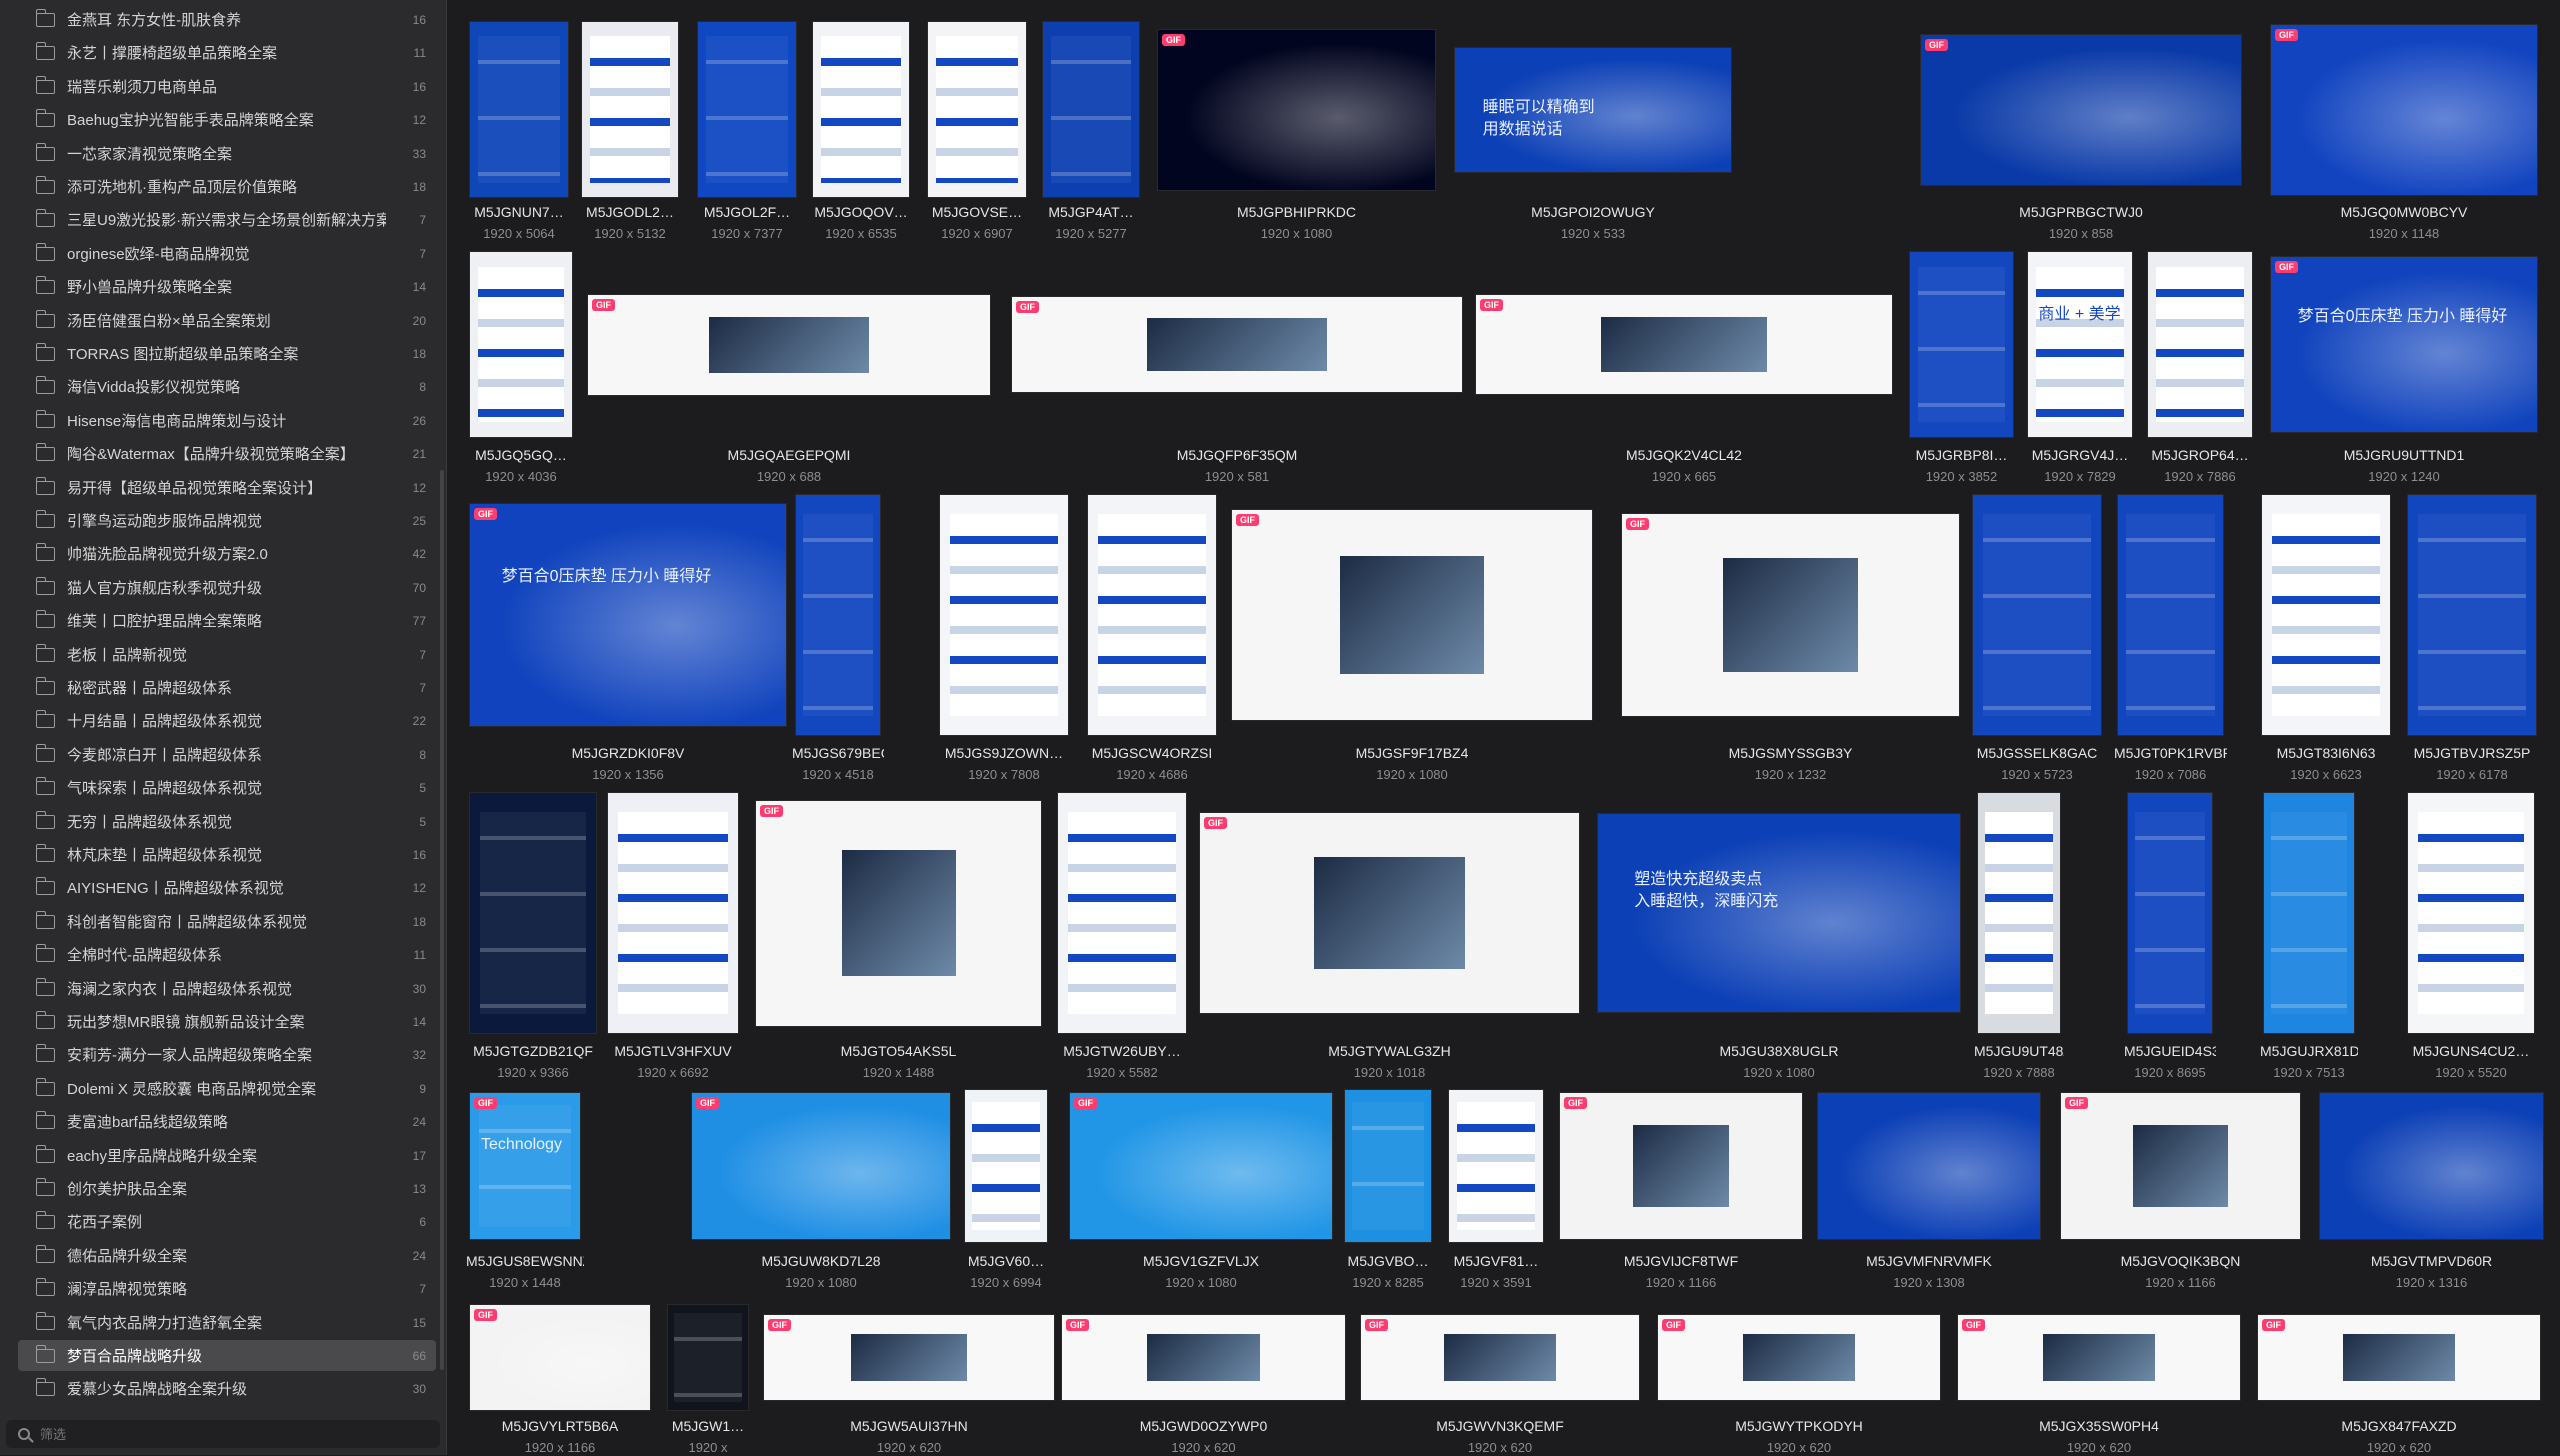 The image size is (2560, 1456). I want to click on asset-tile: GIF M5JGX35SW0PH4 1920 x 620, so click(2099, 1385).